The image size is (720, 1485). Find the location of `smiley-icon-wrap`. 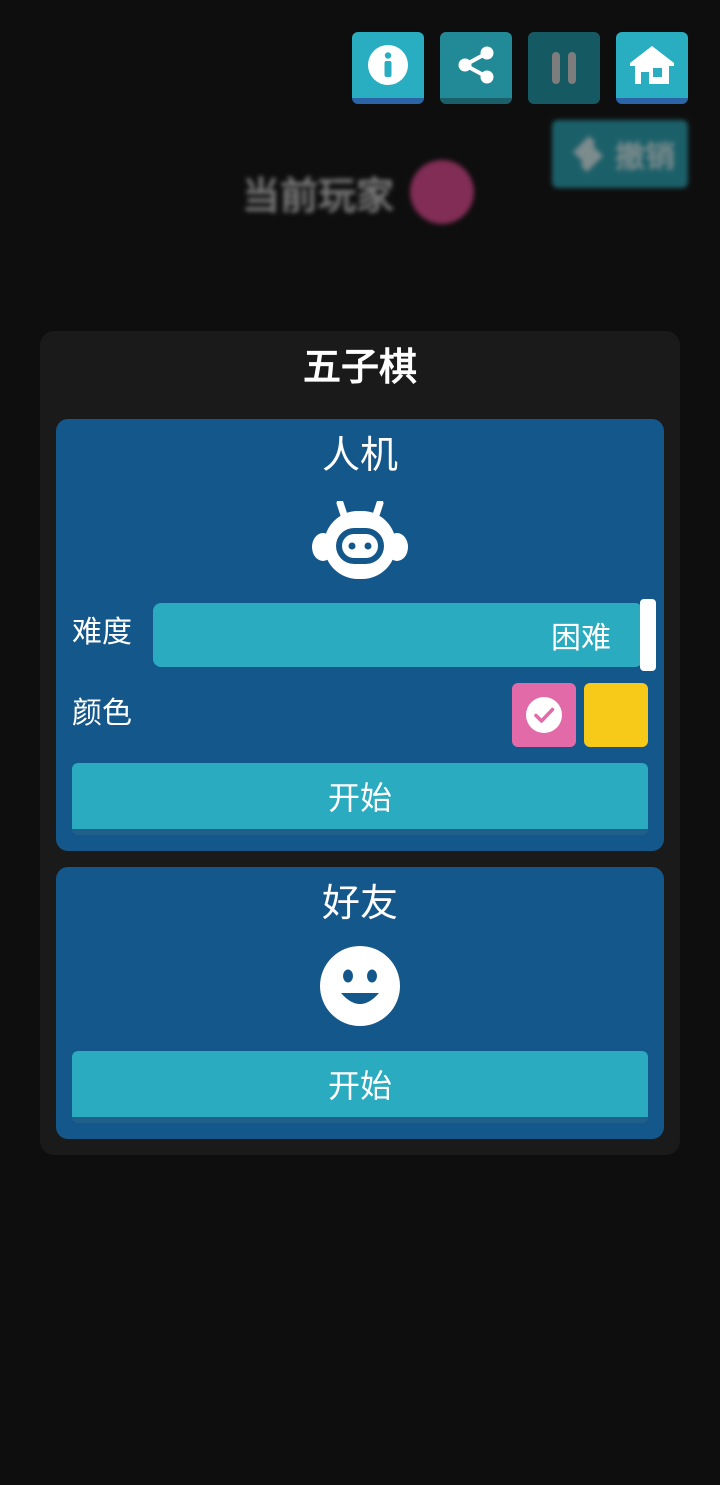

smiley-icon-wrap is located at coordinates (360, 986).